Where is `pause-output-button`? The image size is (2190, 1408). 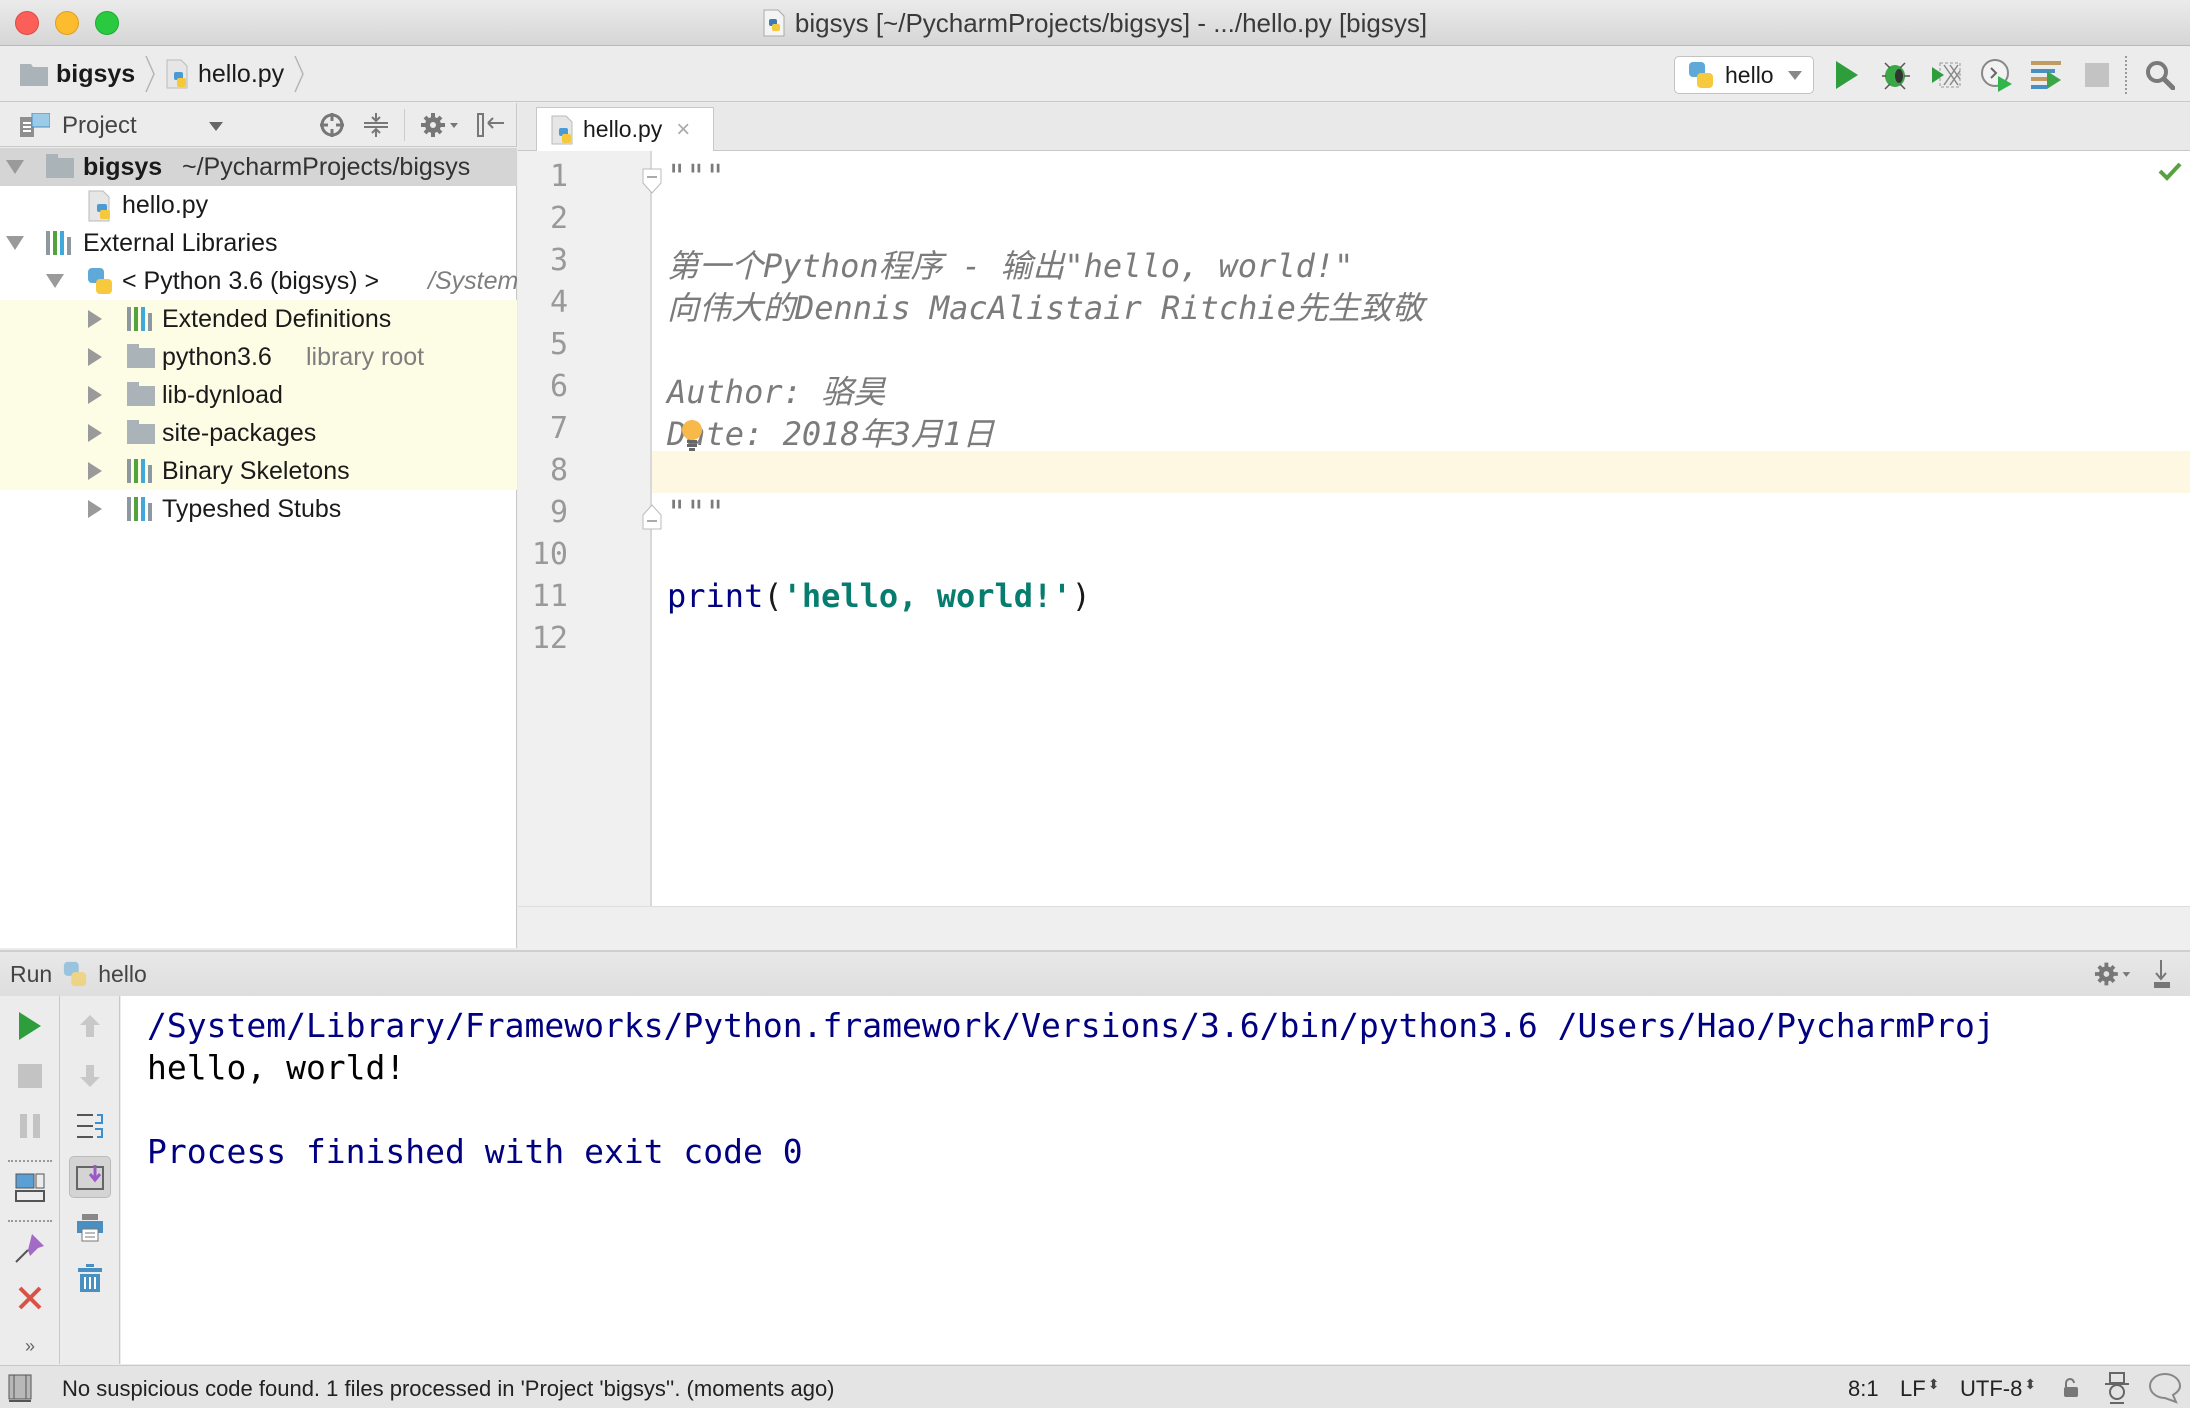
pause-output-button is located at coordinates (30, 1126).